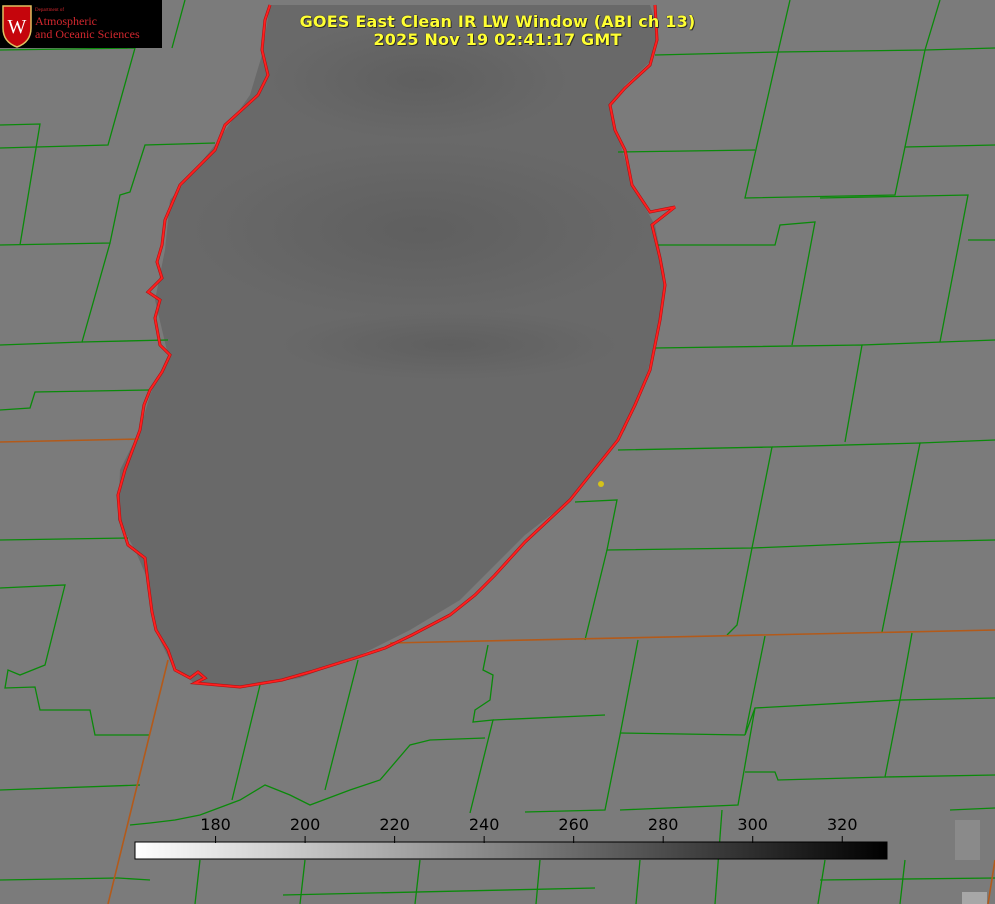  I want to click on image-title: GOES East Clean IR LW Window (ABI ch 13), so click(497, 21).